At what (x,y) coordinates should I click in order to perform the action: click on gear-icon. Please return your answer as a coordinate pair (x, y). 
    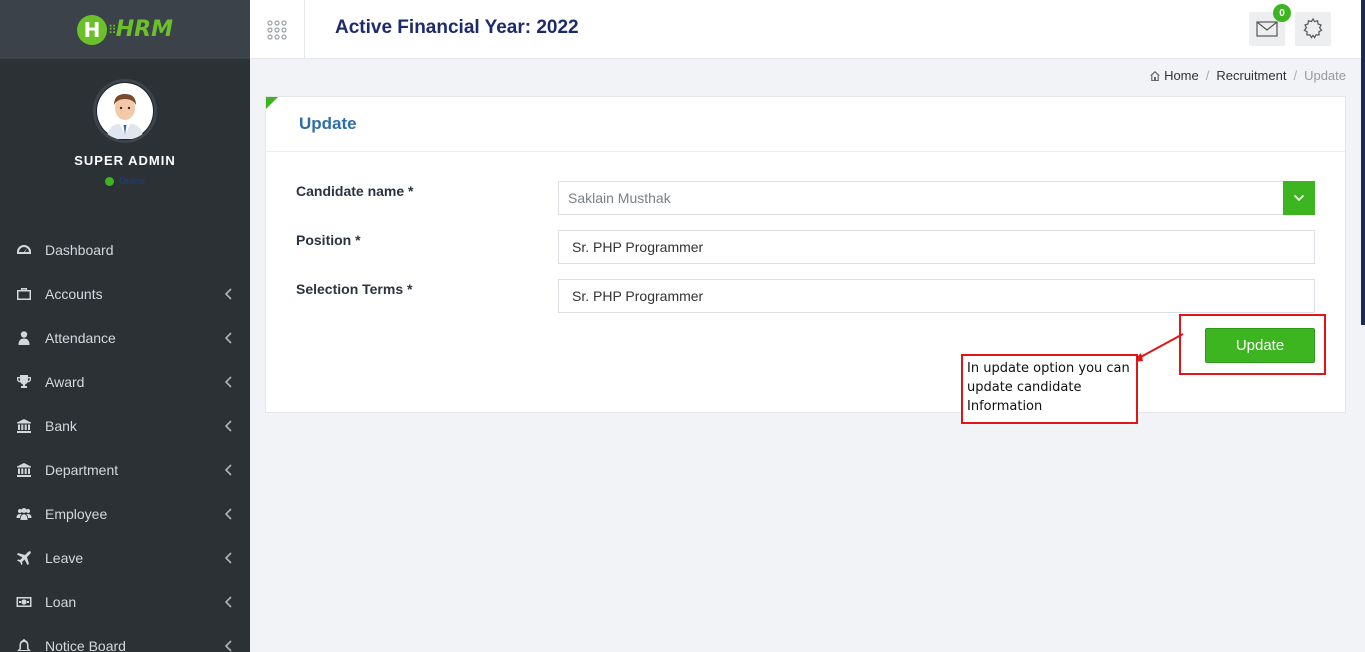
    Looking at the image, I should click on (1313, 28).